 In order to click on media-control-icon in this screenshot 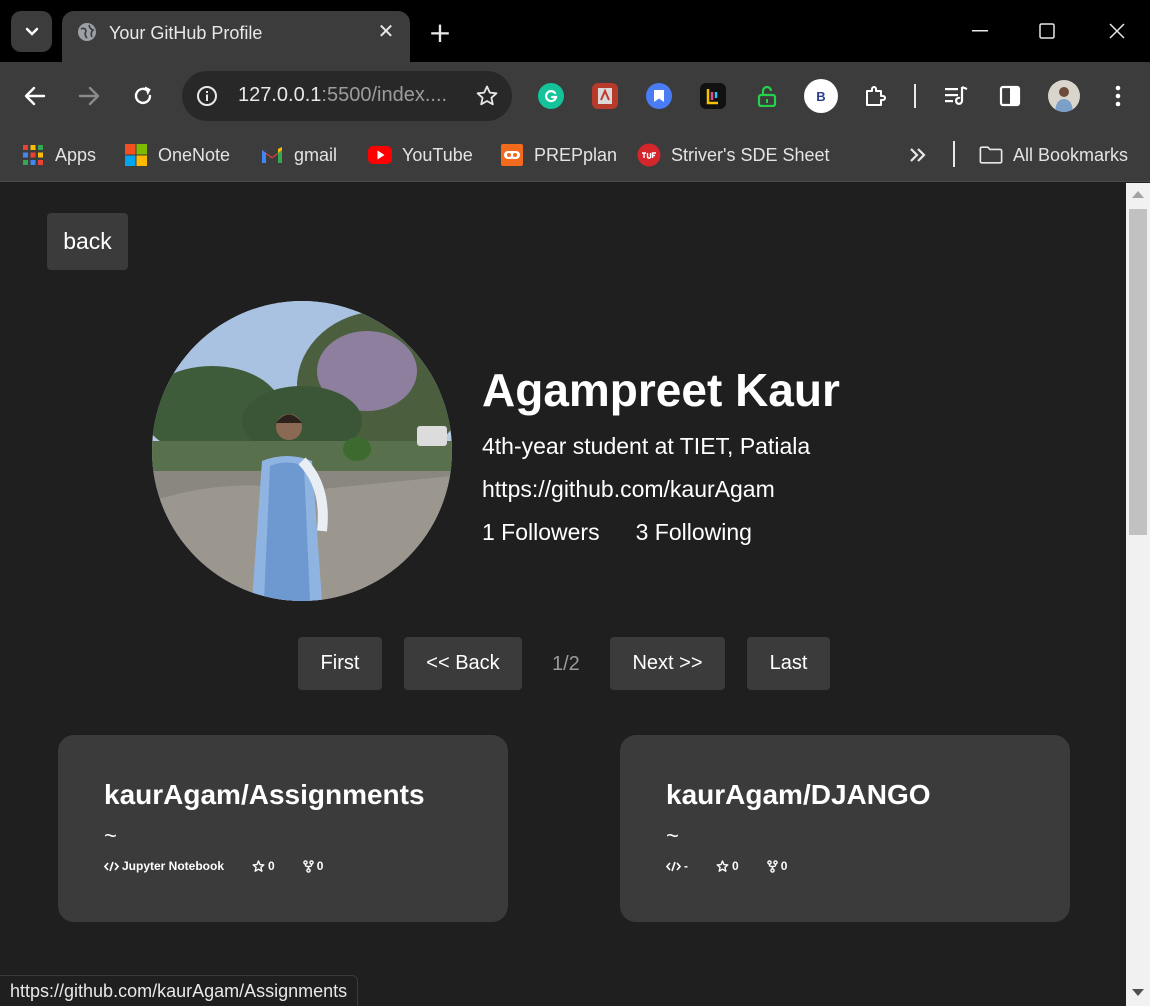, I will do `click(956, 96)`.